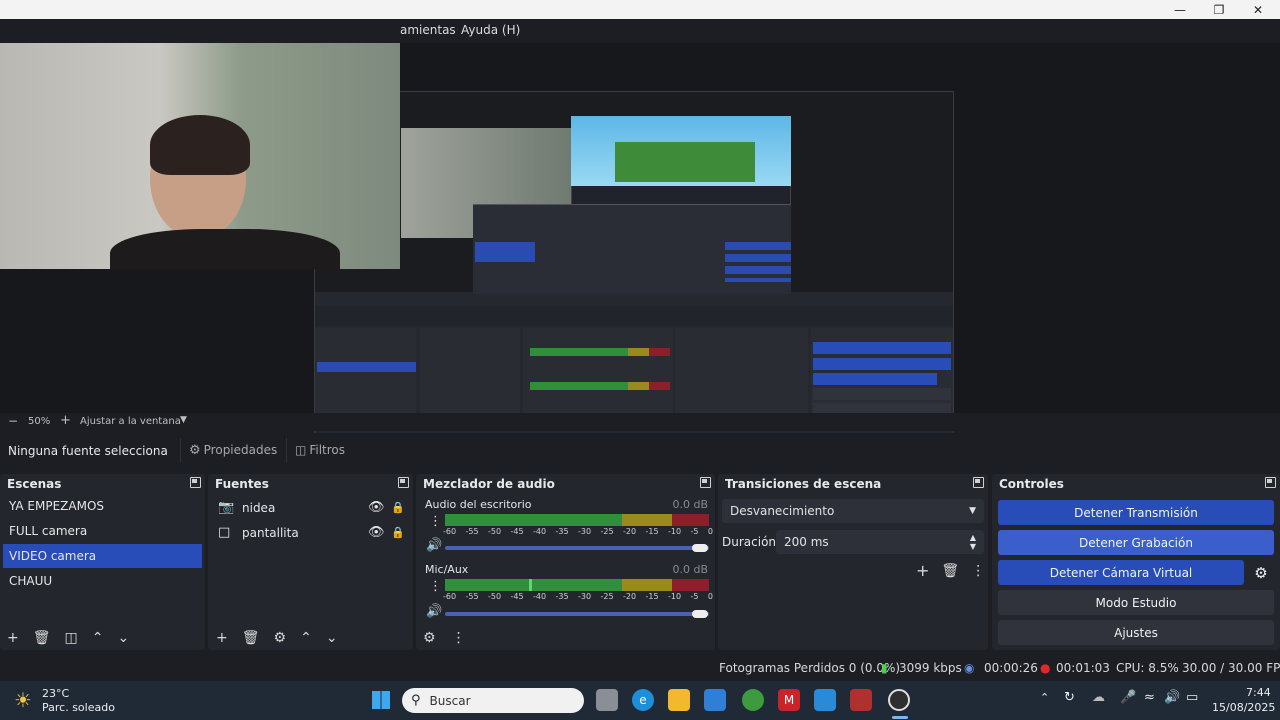  What do you see at coordinates (1136, 512) in the screenshot?
I see `stop-stream-button: Detener Transmisión` at bounding box center [1136, 512].